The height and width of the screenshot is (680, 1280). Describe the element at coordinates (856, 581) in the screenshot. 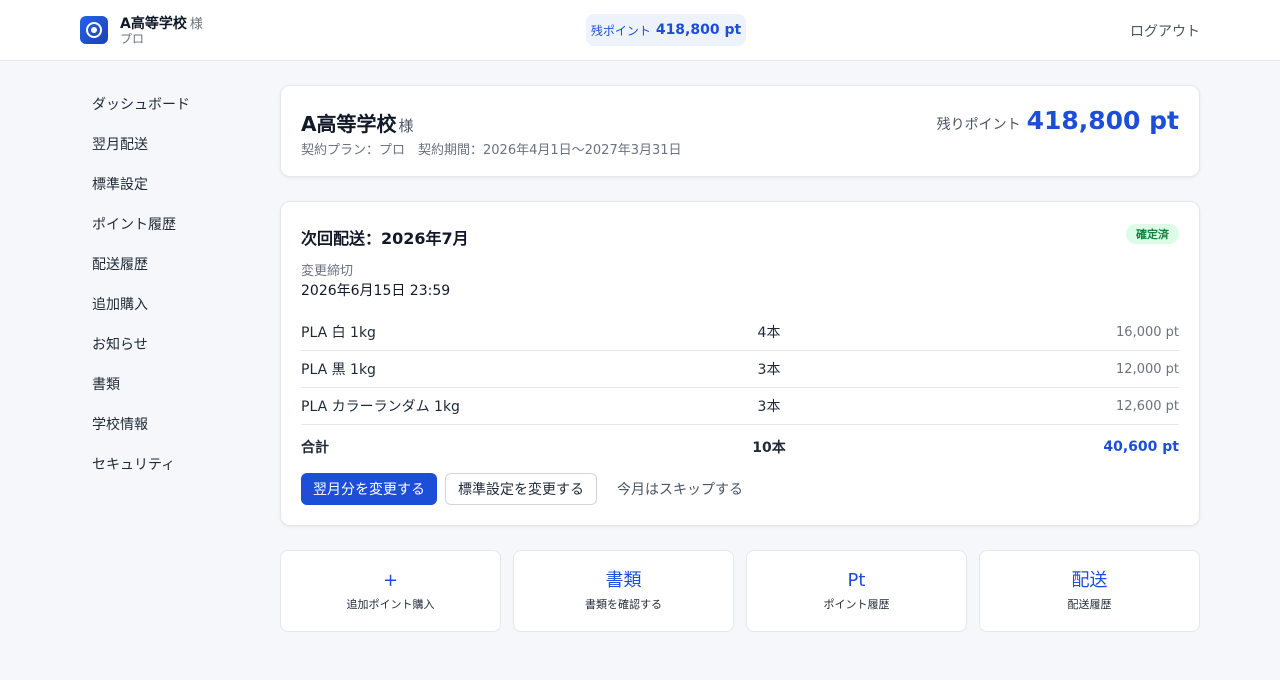

I see `quick-link-head: Pt` at that location.